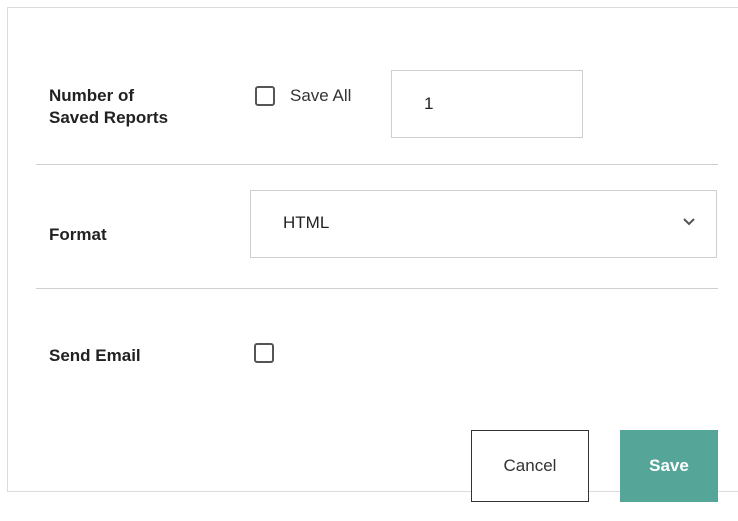  I want to click on format-select: HTML, so click(483, 224).